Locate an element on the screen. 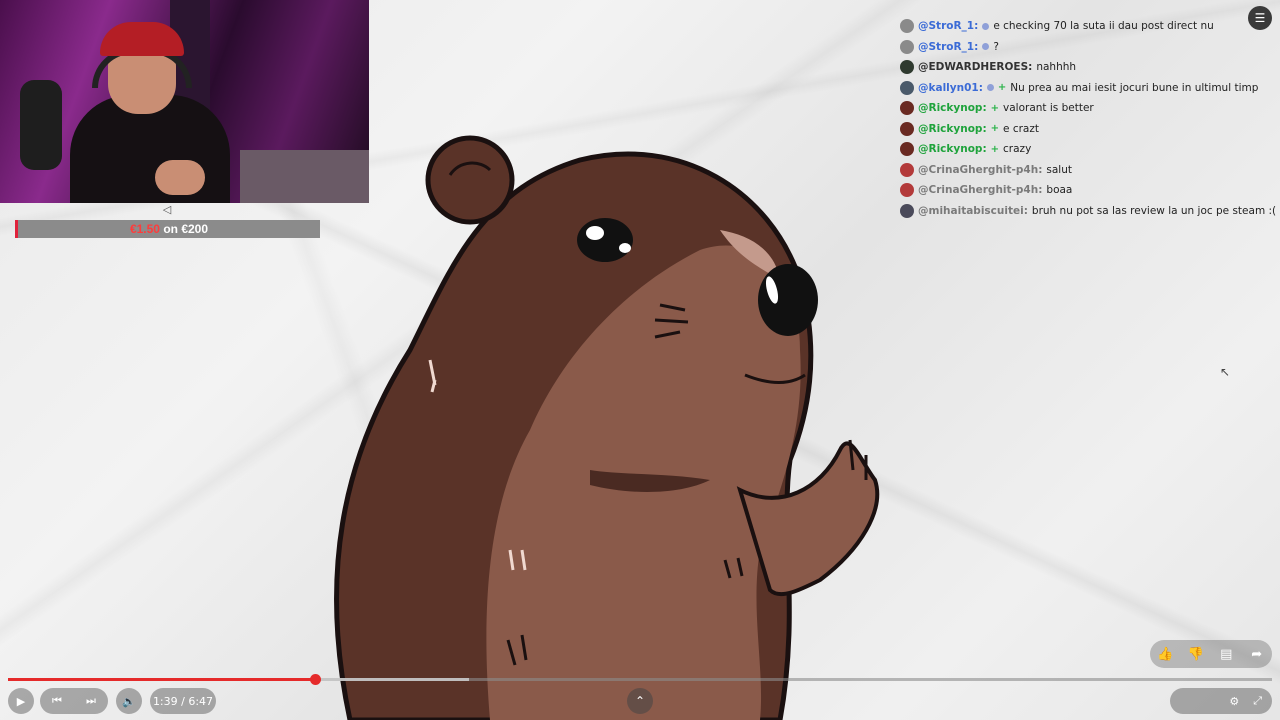 This screenshot has width=1280, height=720. chat-message: @CrinaGherghit-p4h: salut is located at coordinates (1087, 170).